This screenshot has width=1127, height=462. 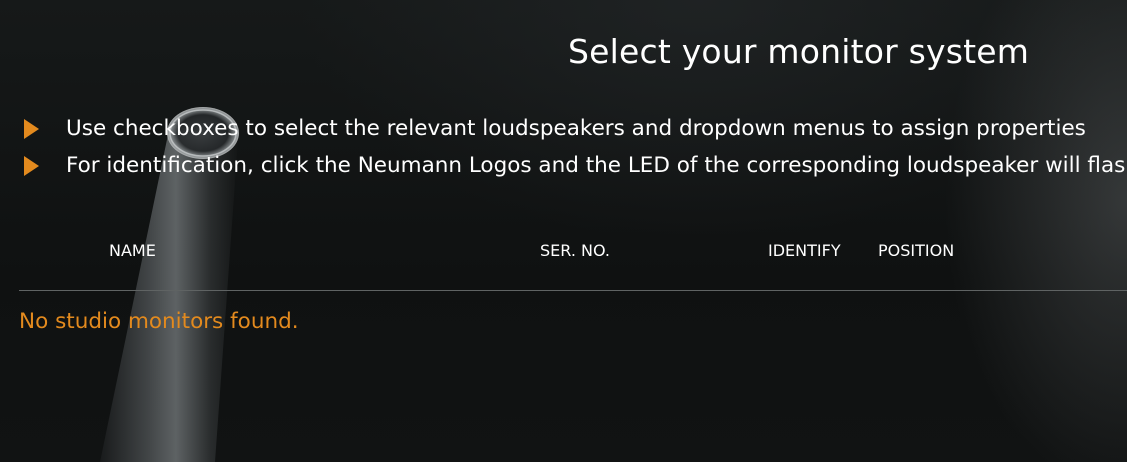 What do you see at coordinates (132, 250) in the screenshot?
I see `column-header-name: NAME` at bounding box center [132, 250].